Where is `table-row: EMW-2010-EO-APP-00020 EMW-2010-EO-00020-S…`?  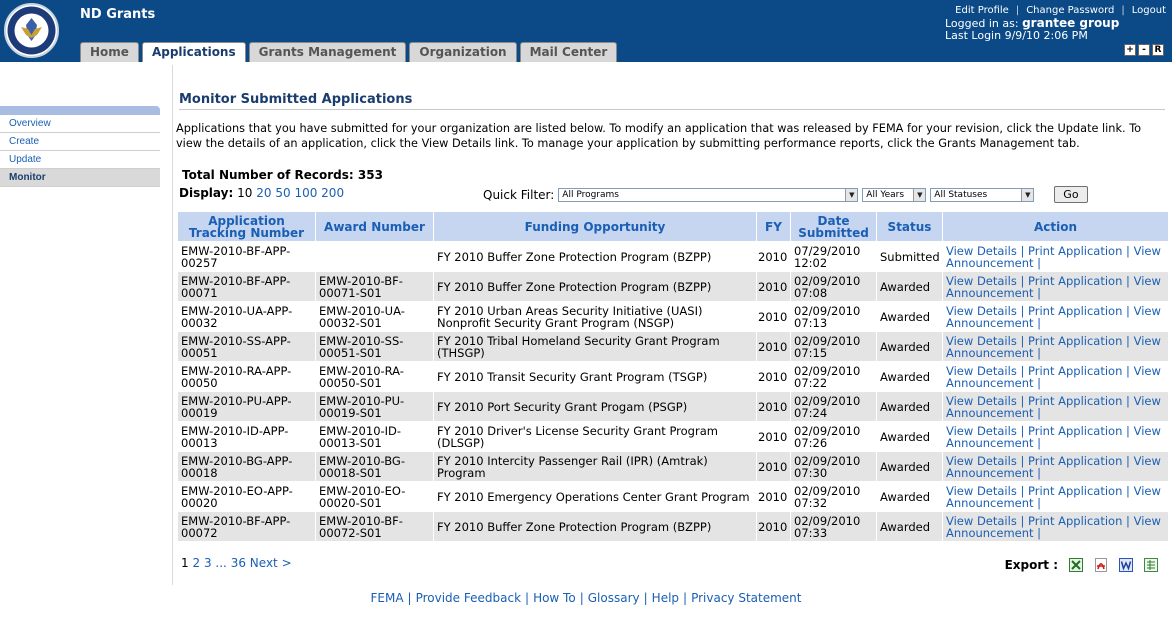 table-row: EMW-2010-EO-APP-00020 EMW-2010-EO-00020-S… is located at coordinates (673, 496).